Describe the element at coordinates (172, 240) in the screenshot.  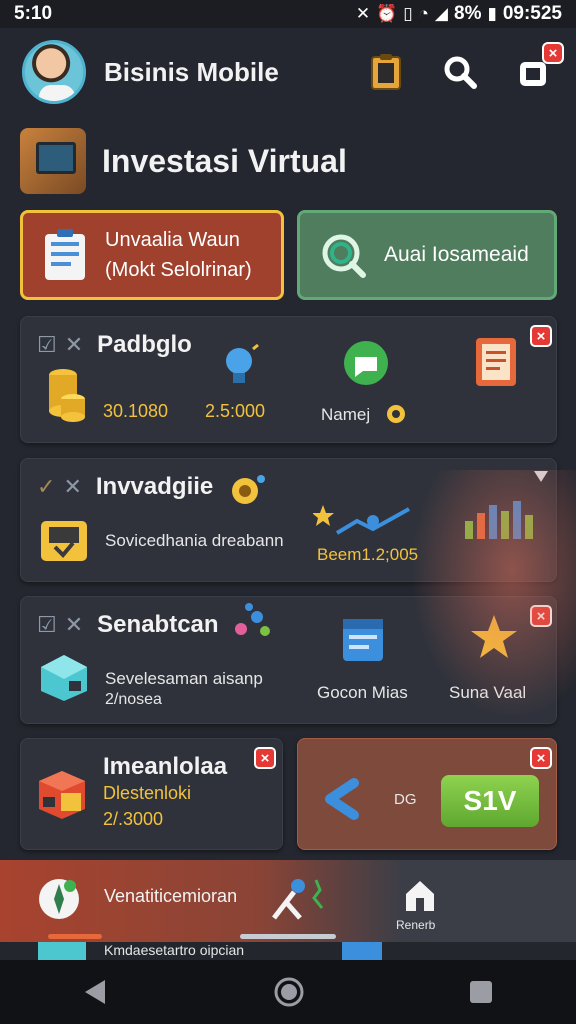
I see `invest-button-line1: Unvaalia Waun` at that location.